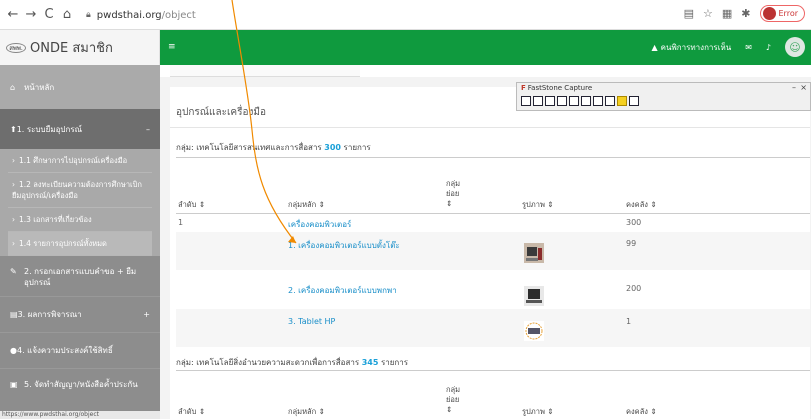 Image resolution: width=811 pixels, height=419 pixels. I want to click on collapse-icon: –, so click(148, 129).